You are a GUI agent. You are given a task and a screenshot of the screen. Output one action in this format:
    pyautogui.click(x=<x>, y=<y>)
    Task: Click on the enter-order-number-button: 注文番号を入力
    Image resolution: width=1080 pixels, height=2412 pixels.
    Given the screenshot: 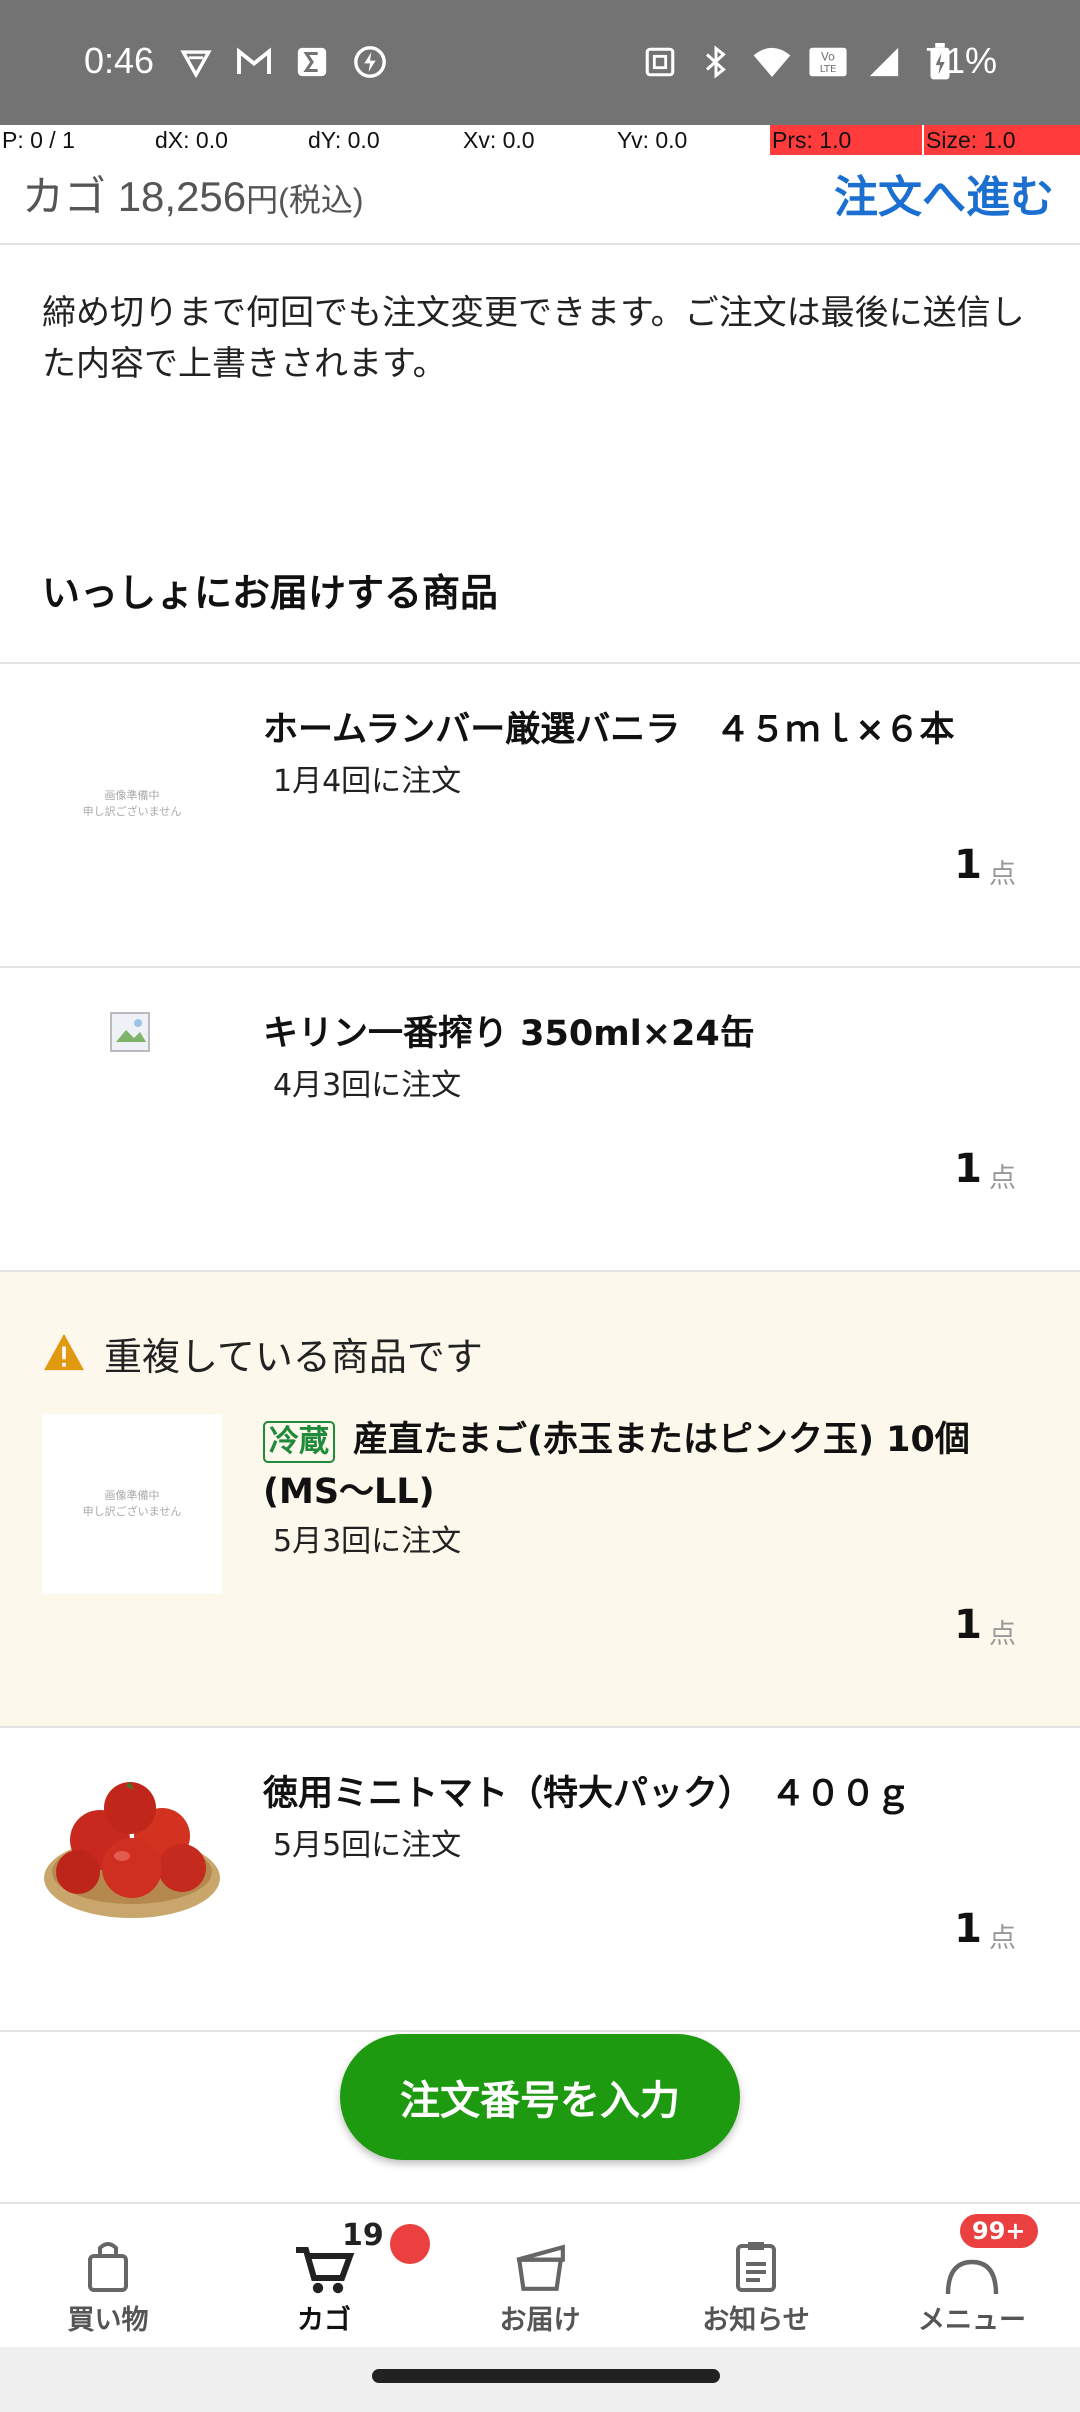 What is the action you would take?
    pyautogui.click(x=540, y=2097)
    